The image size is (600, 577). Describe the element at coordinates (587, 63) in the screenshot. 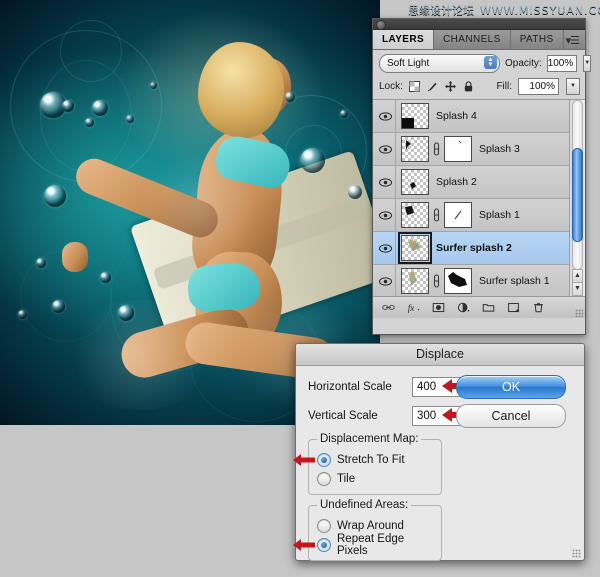

I see `opacity-dropdown-icon: ▼` at that location.